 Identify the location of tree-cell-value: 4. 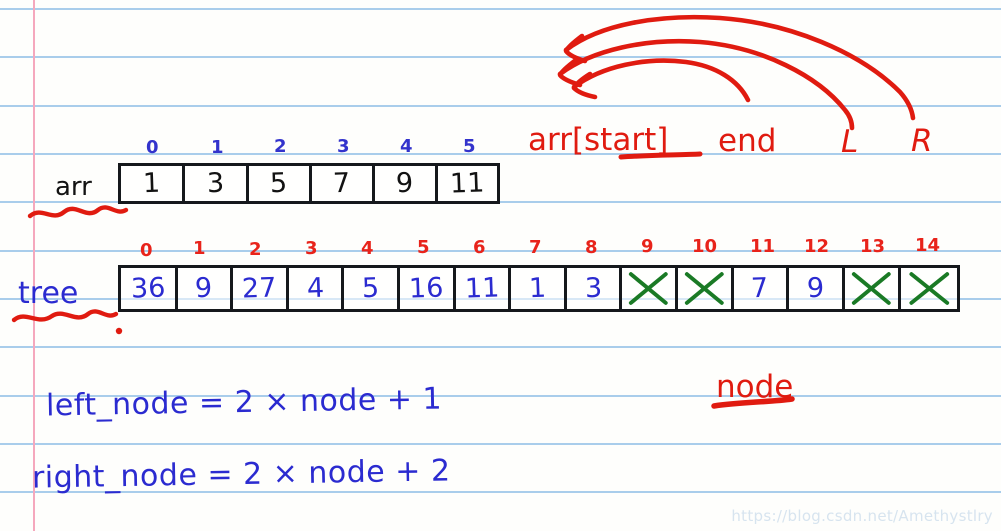
(315, 288).